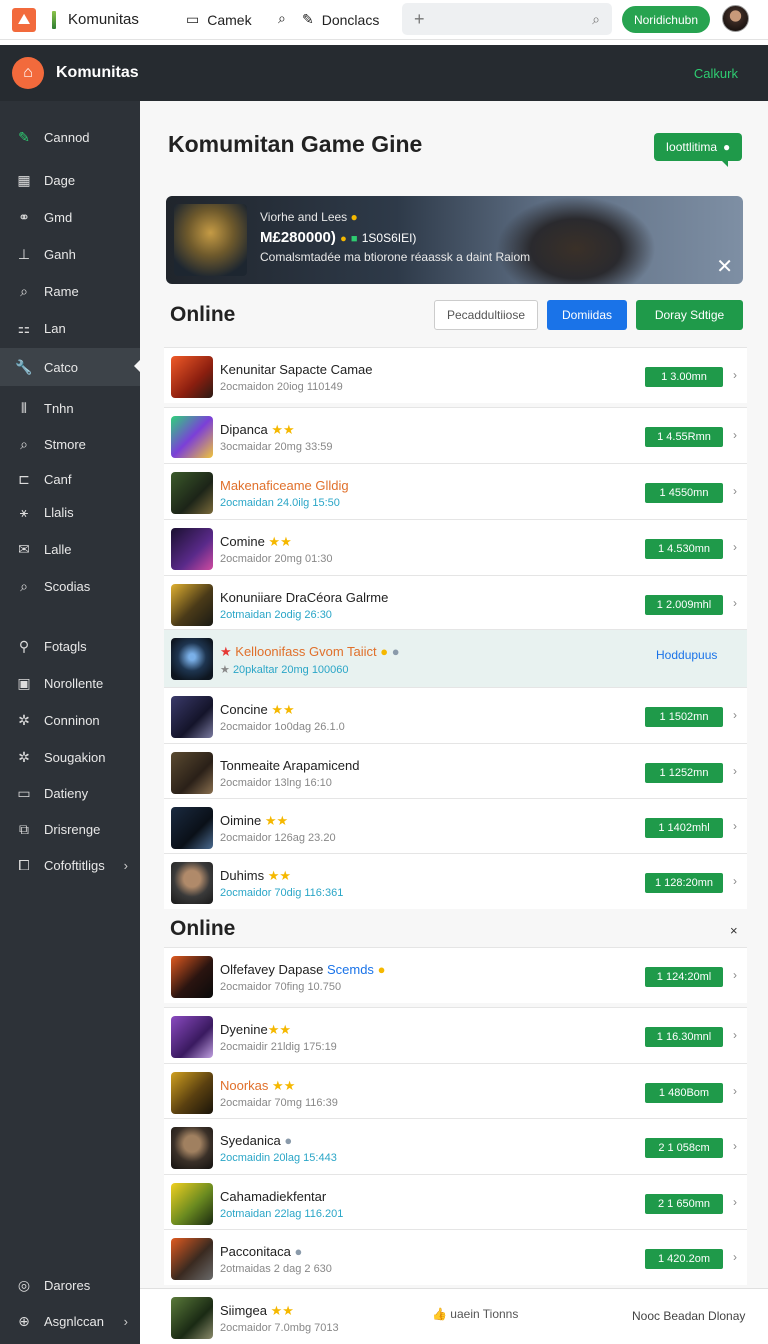  I want to click on sidebar-item-1: ▦ Dage, so click(70, 180).